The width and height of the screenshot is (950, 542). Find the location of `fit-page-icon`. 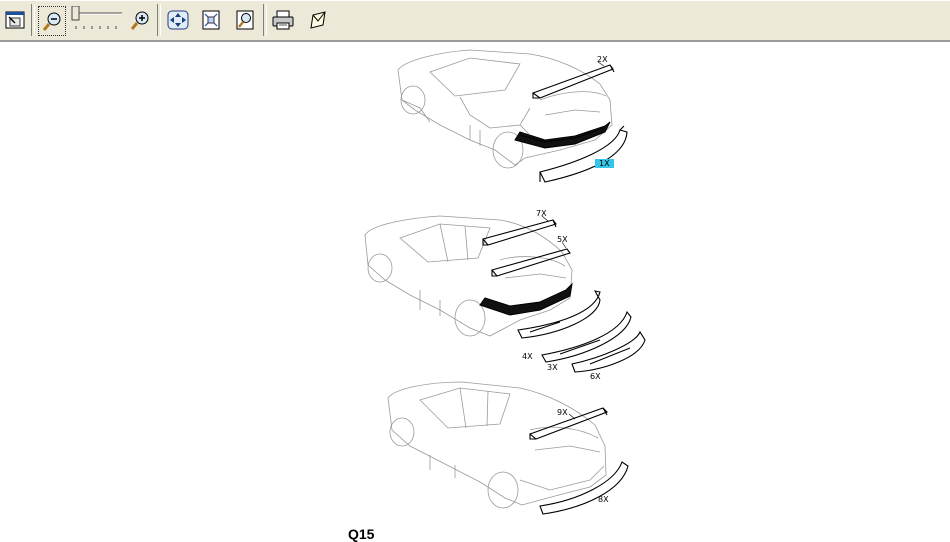

fit-page-icon is located at coordinates (211, 20).